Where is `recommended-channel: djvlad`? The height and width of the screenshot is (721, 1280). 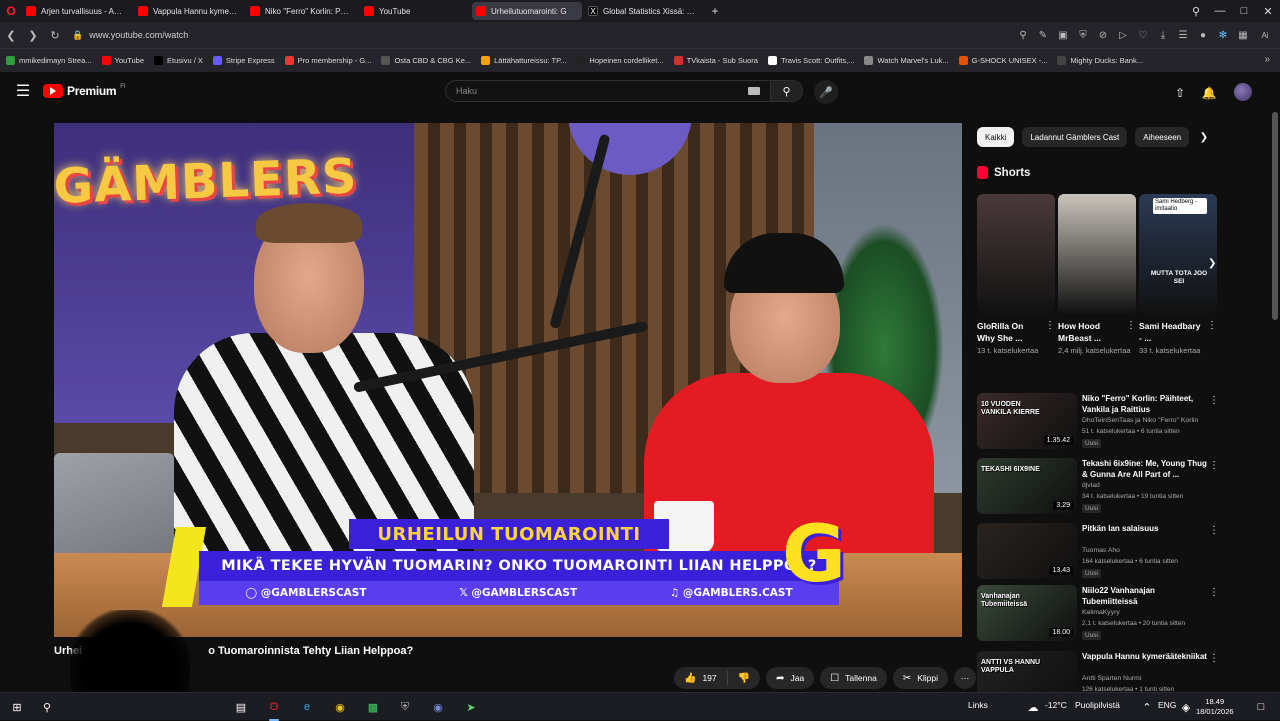 recommended-channel: djvlad is located at coordinates (1144, 485).